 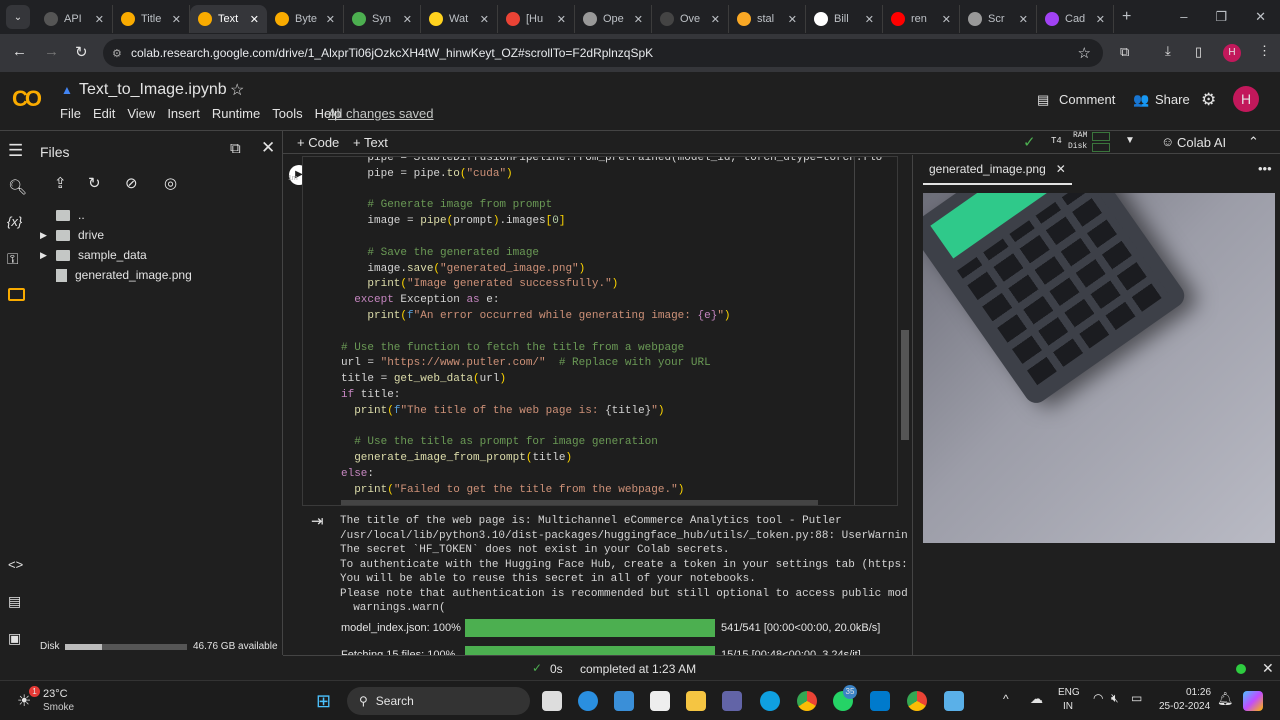 What do you see at coordinates (536, 19) in the screenshot?
I see `browser-tab: [Hu ✕` at bounding box center [536, 19].